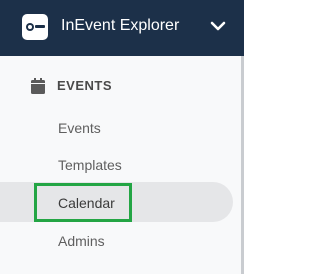 The height and width of the screenshot is (274, 320). I want to click on calendar-icon, so click(38, 86).